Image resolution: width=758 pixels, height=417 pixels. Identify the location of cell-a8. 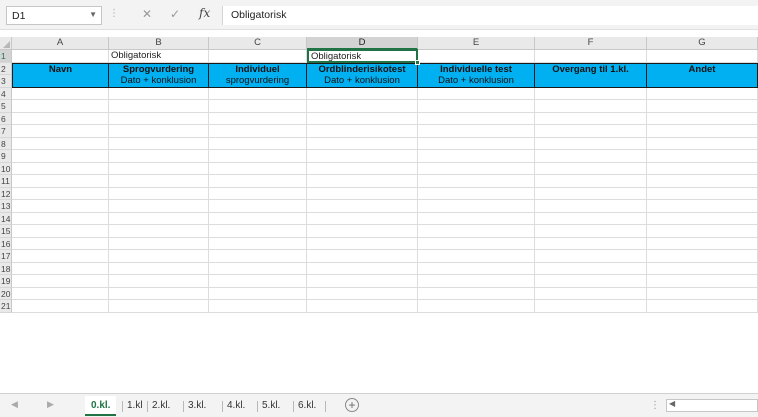
(60, 143).